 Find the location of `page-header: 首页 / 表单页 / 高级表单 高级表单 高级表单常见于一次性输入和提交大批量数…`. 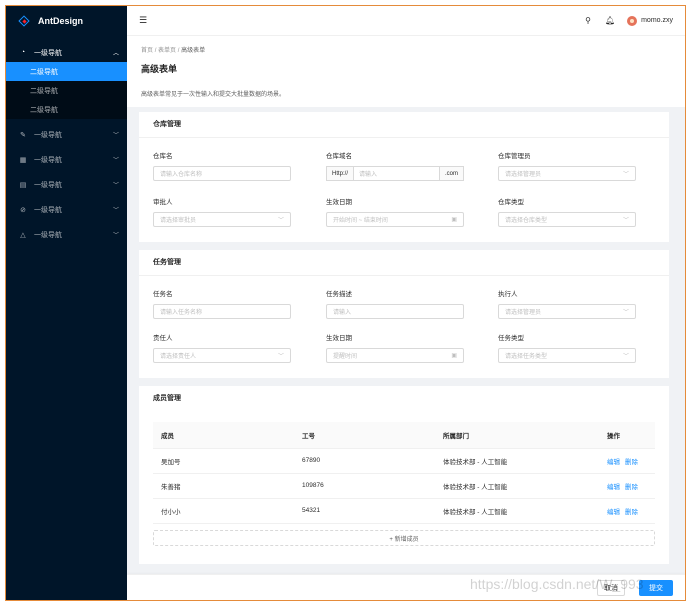

page-header: 首页 / 表单页 / 高级表单 高级表单 高级表单常见于一次性输入和提交大批量数… is located at coordinates (406, 71).